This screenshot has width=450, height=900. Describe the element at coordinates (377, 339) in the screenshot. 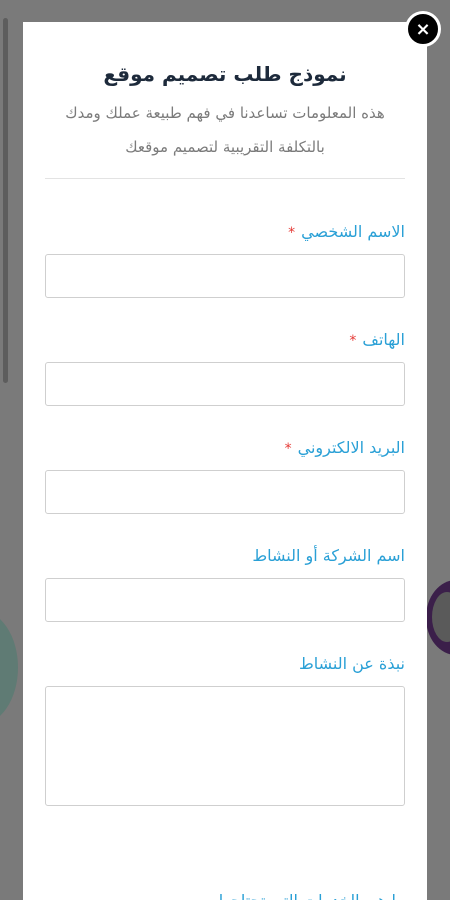

I see `phone-label: الهاتف*` at that location.